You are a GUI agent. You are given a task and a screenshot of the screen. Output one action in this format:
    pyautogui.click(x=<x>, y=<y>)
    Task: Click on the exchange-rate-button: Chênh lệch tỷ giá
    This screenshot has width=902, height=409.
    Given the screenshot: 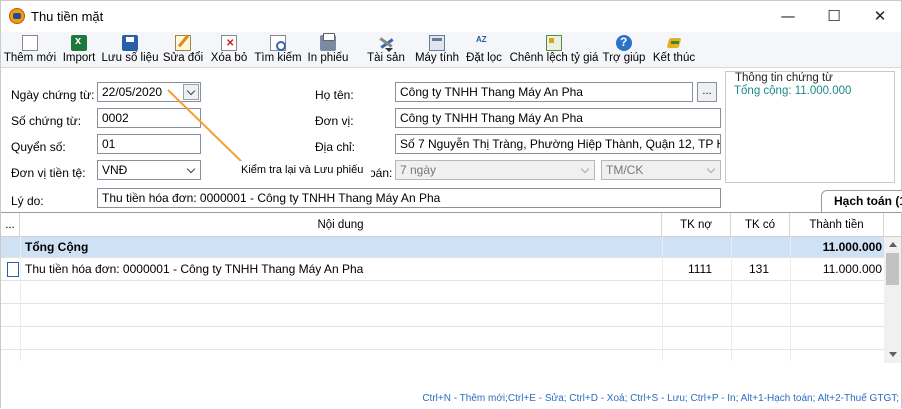 What is the action you would take?
    pyautogui.click(x=554, y=50)
    